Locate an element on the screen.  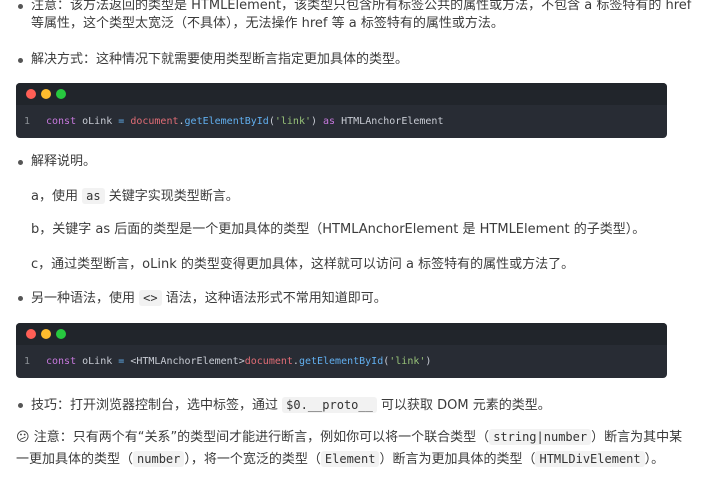
inline-code: number is located at coordinates (159, 459).